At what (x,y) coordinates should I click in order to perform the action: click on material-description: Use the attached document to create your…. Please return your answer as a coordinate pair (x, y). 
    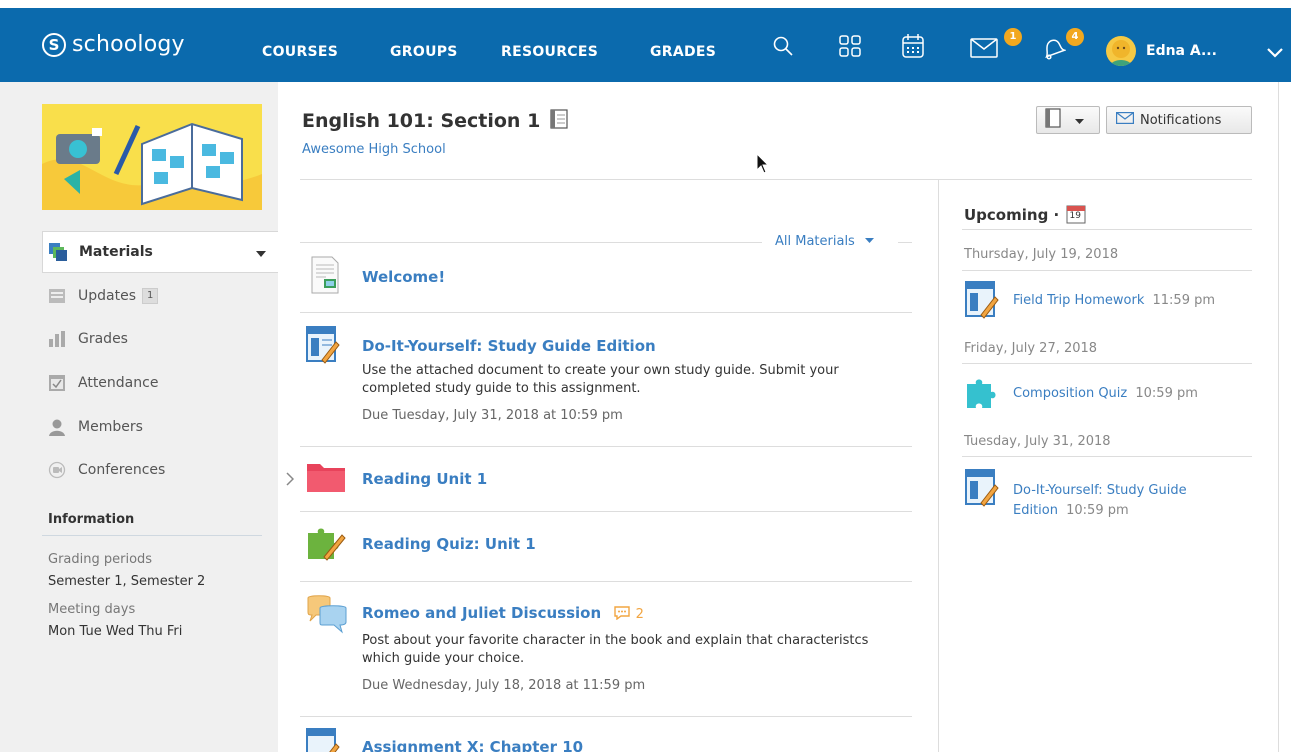
    Looking at the image, I should click on (600, 379).